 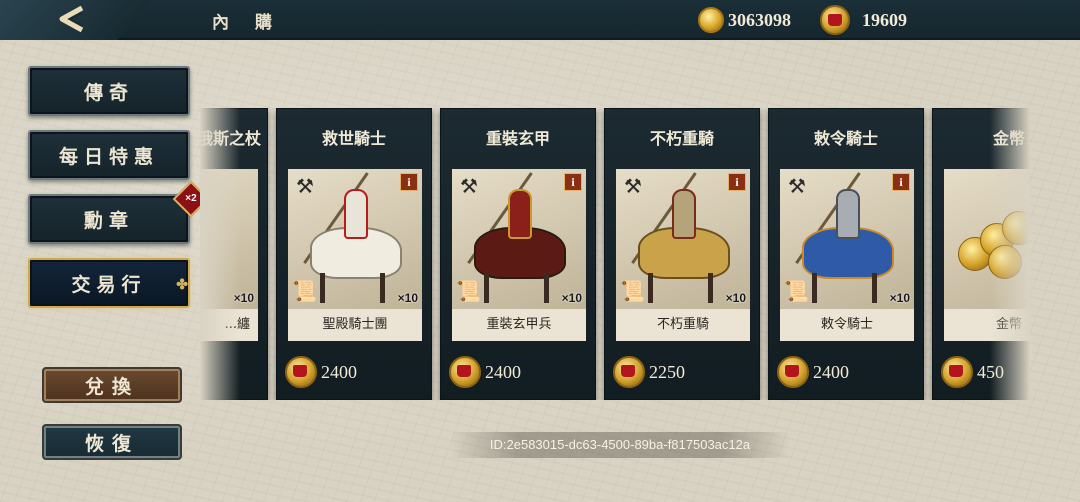 What do you see at coordinates (517, 138) in the screenshot?
I see `card-title: 重裝玄甲` at bounding box center [517, 138].